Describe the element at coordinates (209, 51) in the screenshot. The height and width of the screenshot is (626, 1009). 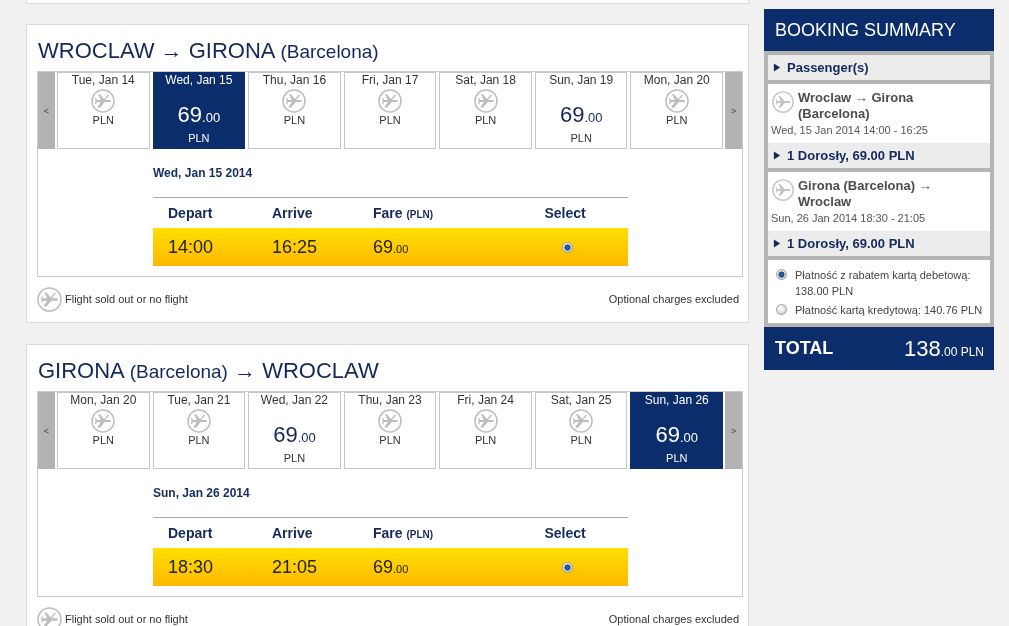
I see `journey-title: WROCLAW → GIRONA (Barcelona)` at that location.